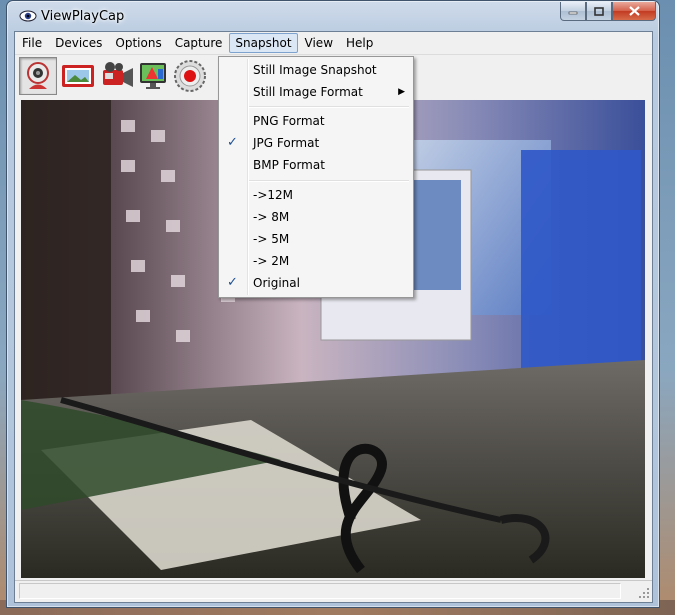 The image size is (675, 615). Describe the element at coordinates (273, 195) in the screenshot. I see `menu-item-label: ->12M` at that location.